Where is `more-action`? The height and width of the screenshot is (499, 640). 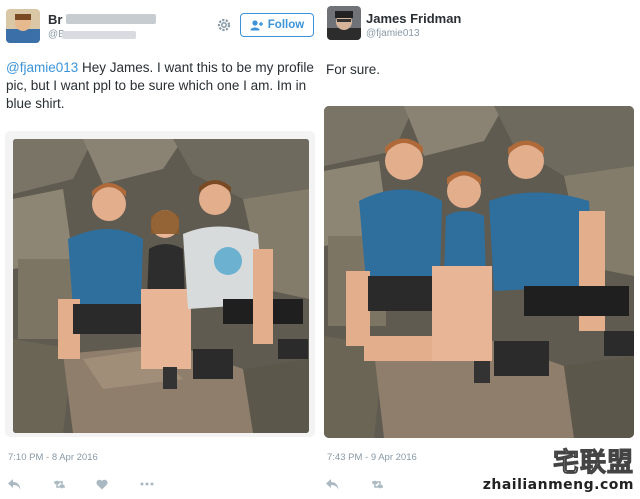
more-action is located at coordinates (162, 484).